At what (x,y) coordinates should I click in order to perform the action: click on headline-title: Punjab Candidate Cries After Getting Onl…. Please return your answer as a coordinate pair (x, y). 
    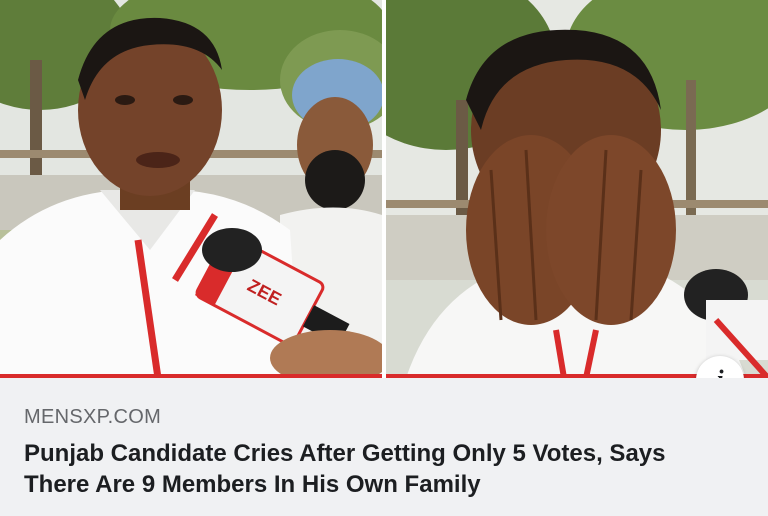
    Looking at the image, I should click on (379, 469).